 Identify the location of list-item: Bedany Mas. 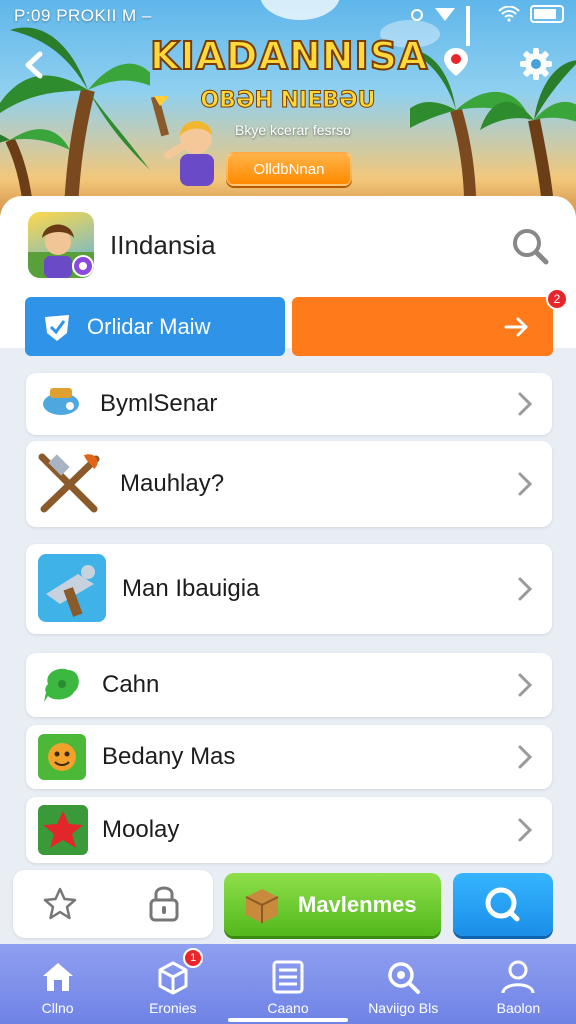
(289, 757).